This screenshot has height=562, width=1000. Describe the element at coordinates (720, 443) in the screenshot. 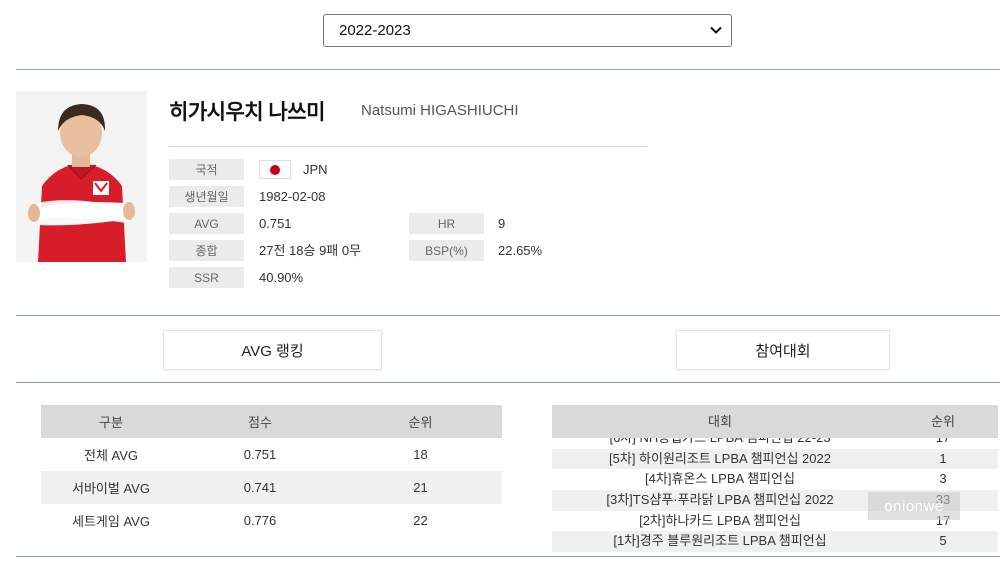

I see `tournament-name: [6차] NH농협카드 LPBA 챔피언십 22-23` at that location.